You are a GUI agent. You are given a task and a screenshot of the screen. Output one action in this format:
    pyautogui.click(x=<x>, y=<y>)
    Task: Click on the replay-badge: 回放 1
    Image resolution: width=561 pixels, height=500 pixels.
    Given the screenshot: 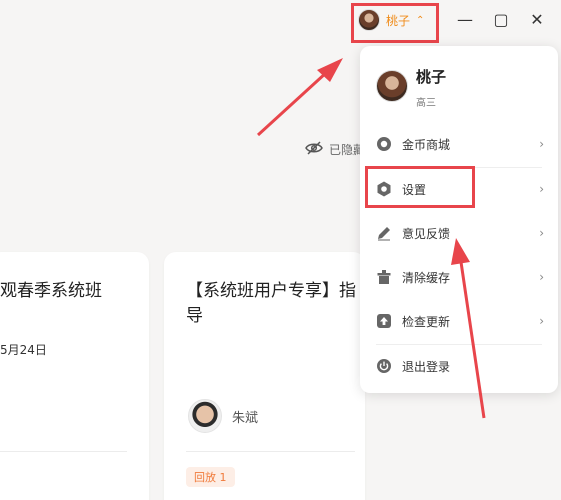 What is the action you would take?
    pyautogui.click(x=210, y=477)
    